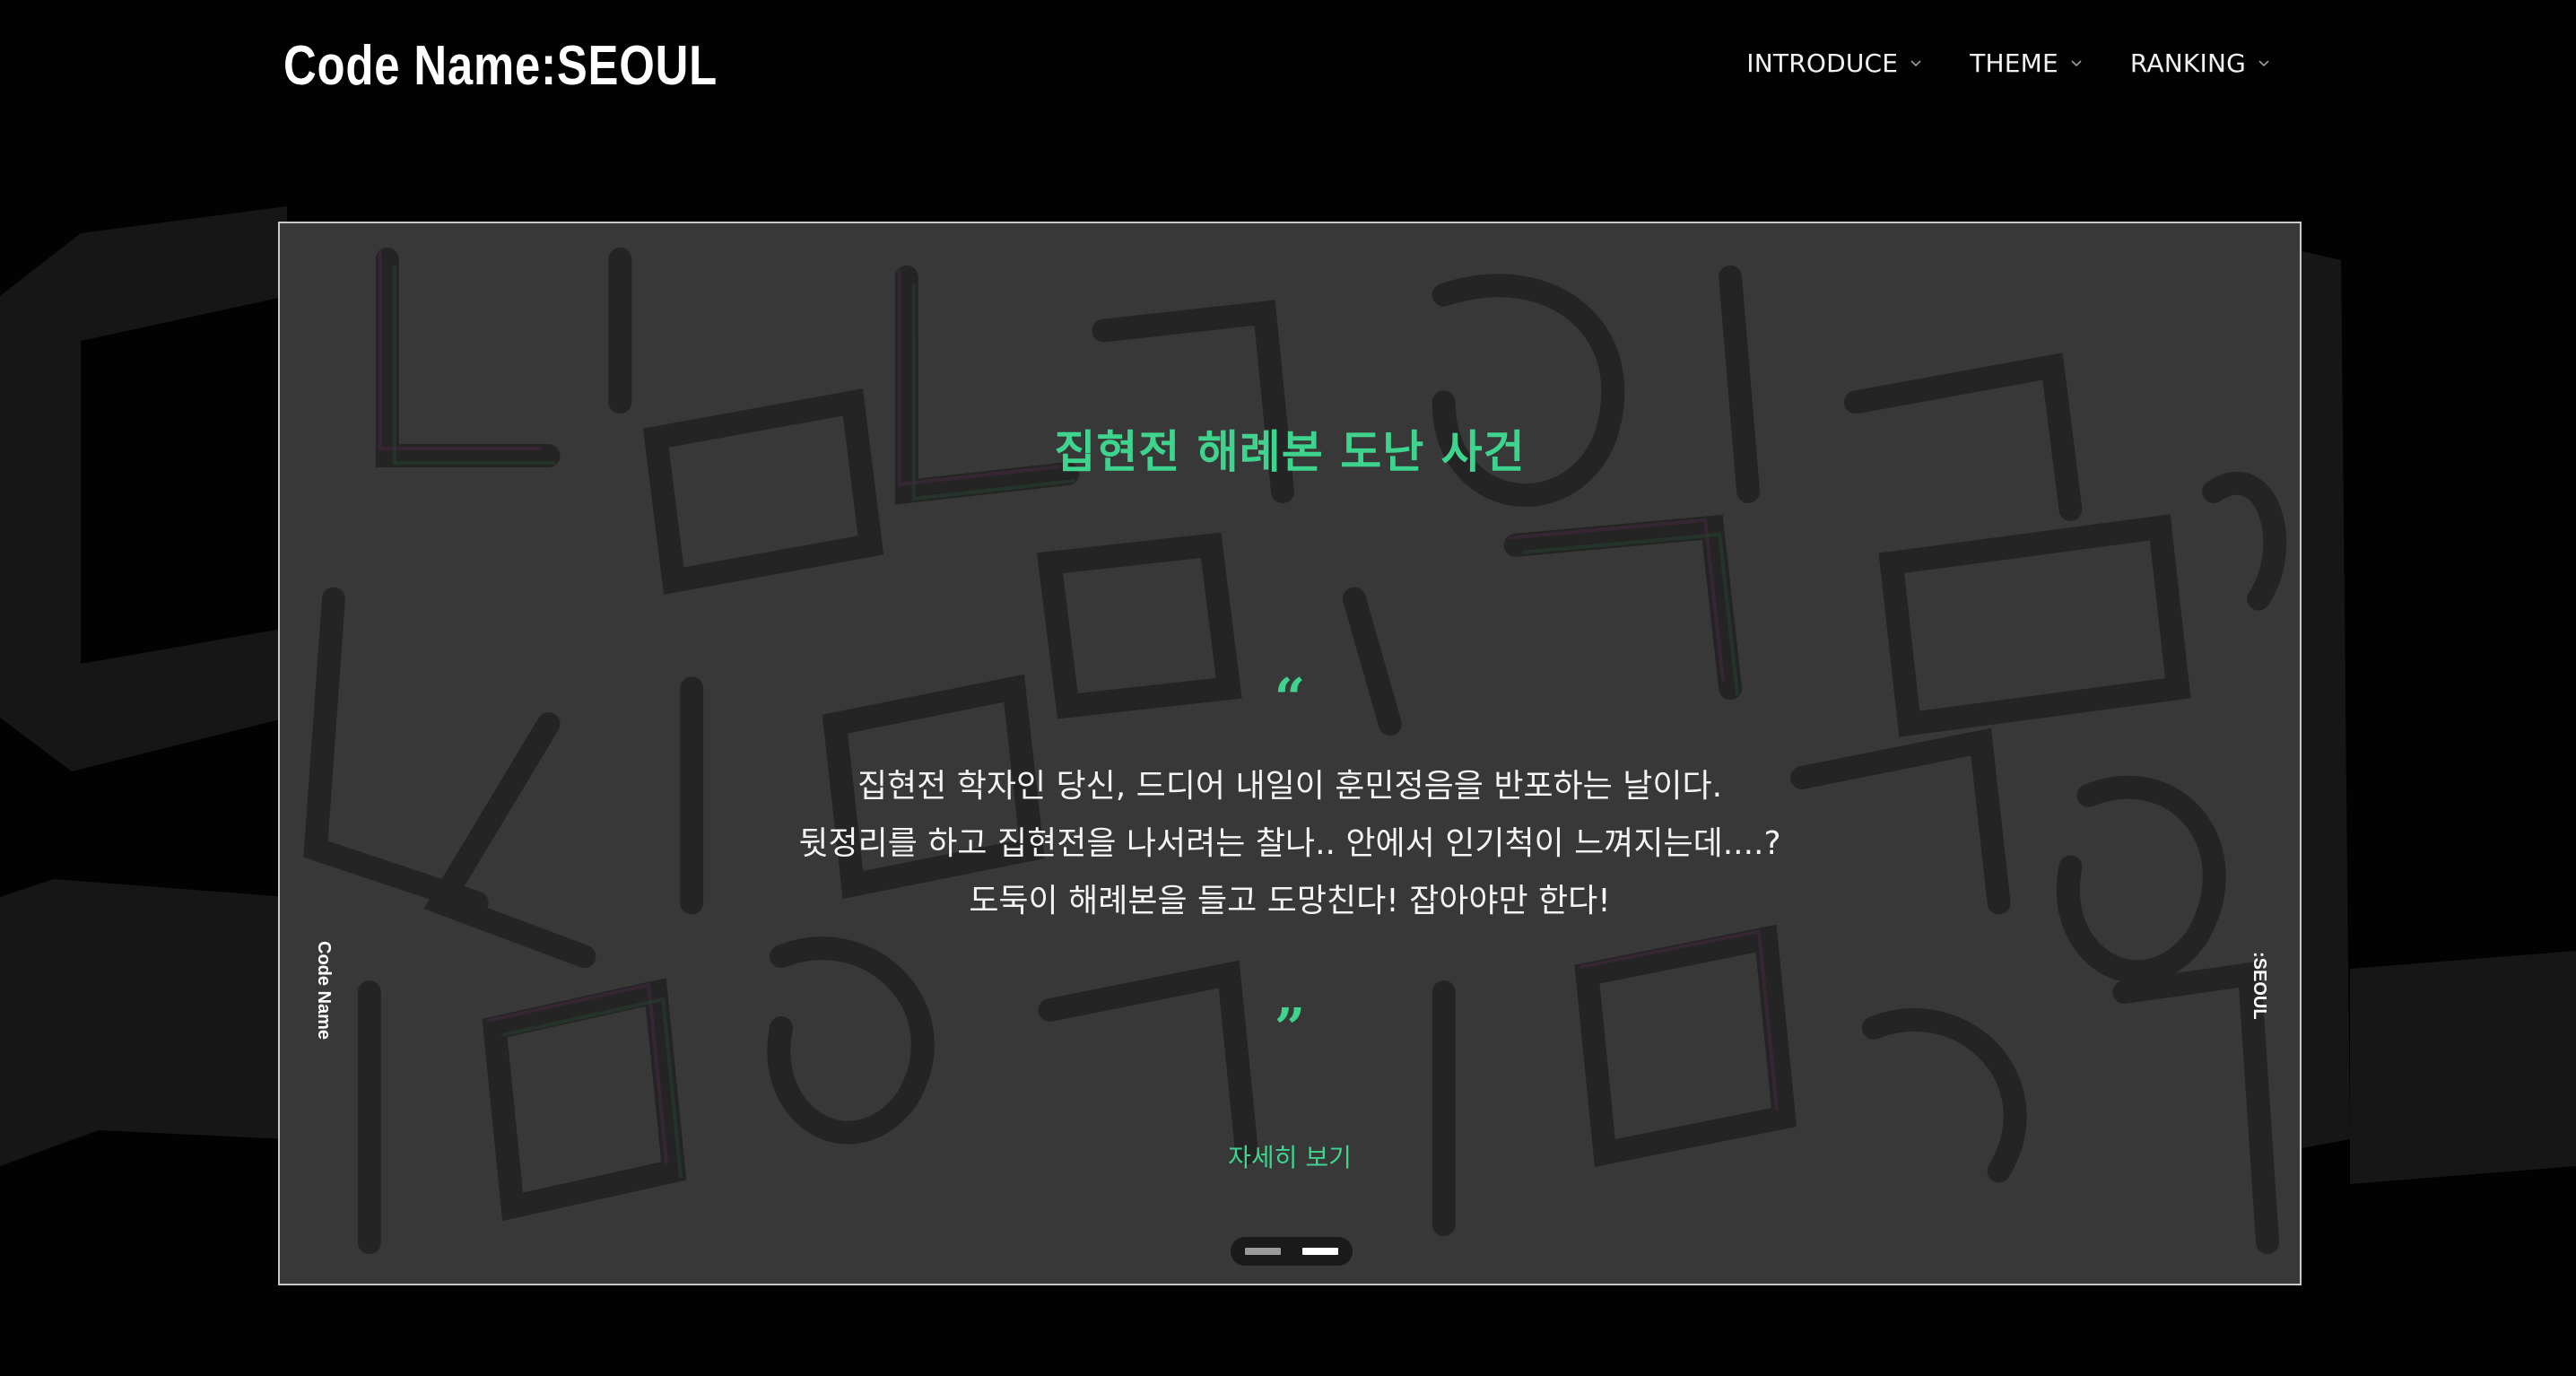  What do you see at coordinates (1290, 1028) in the screenshot?
I see `close-quote-icon: ”` at bounding box center [1290, 1028].